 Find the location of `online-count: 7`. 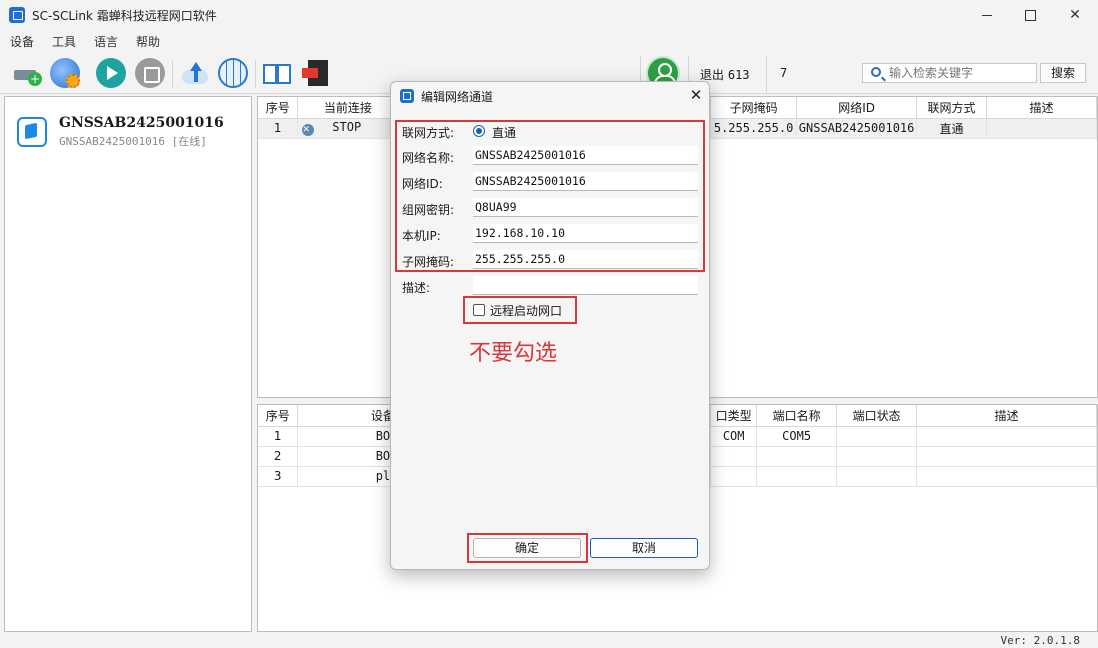

online-count: 7 is located at coordinates (784, 73).